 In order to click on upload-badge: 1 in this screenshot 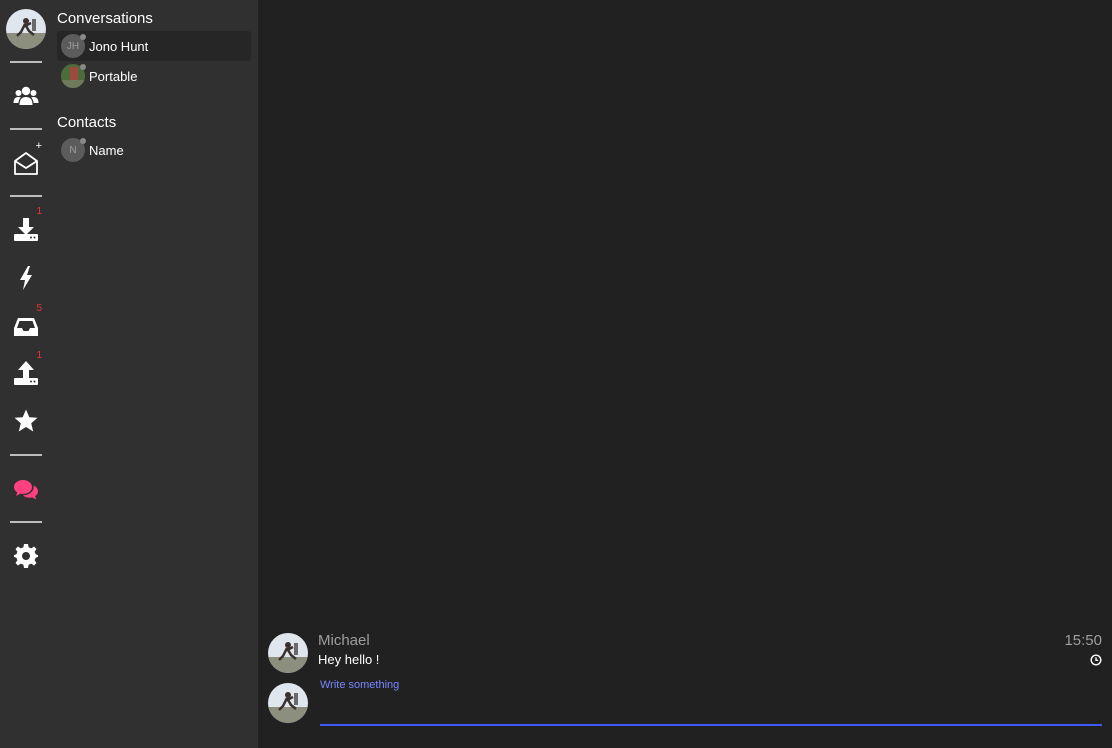, I will do `click(39, 355)`.